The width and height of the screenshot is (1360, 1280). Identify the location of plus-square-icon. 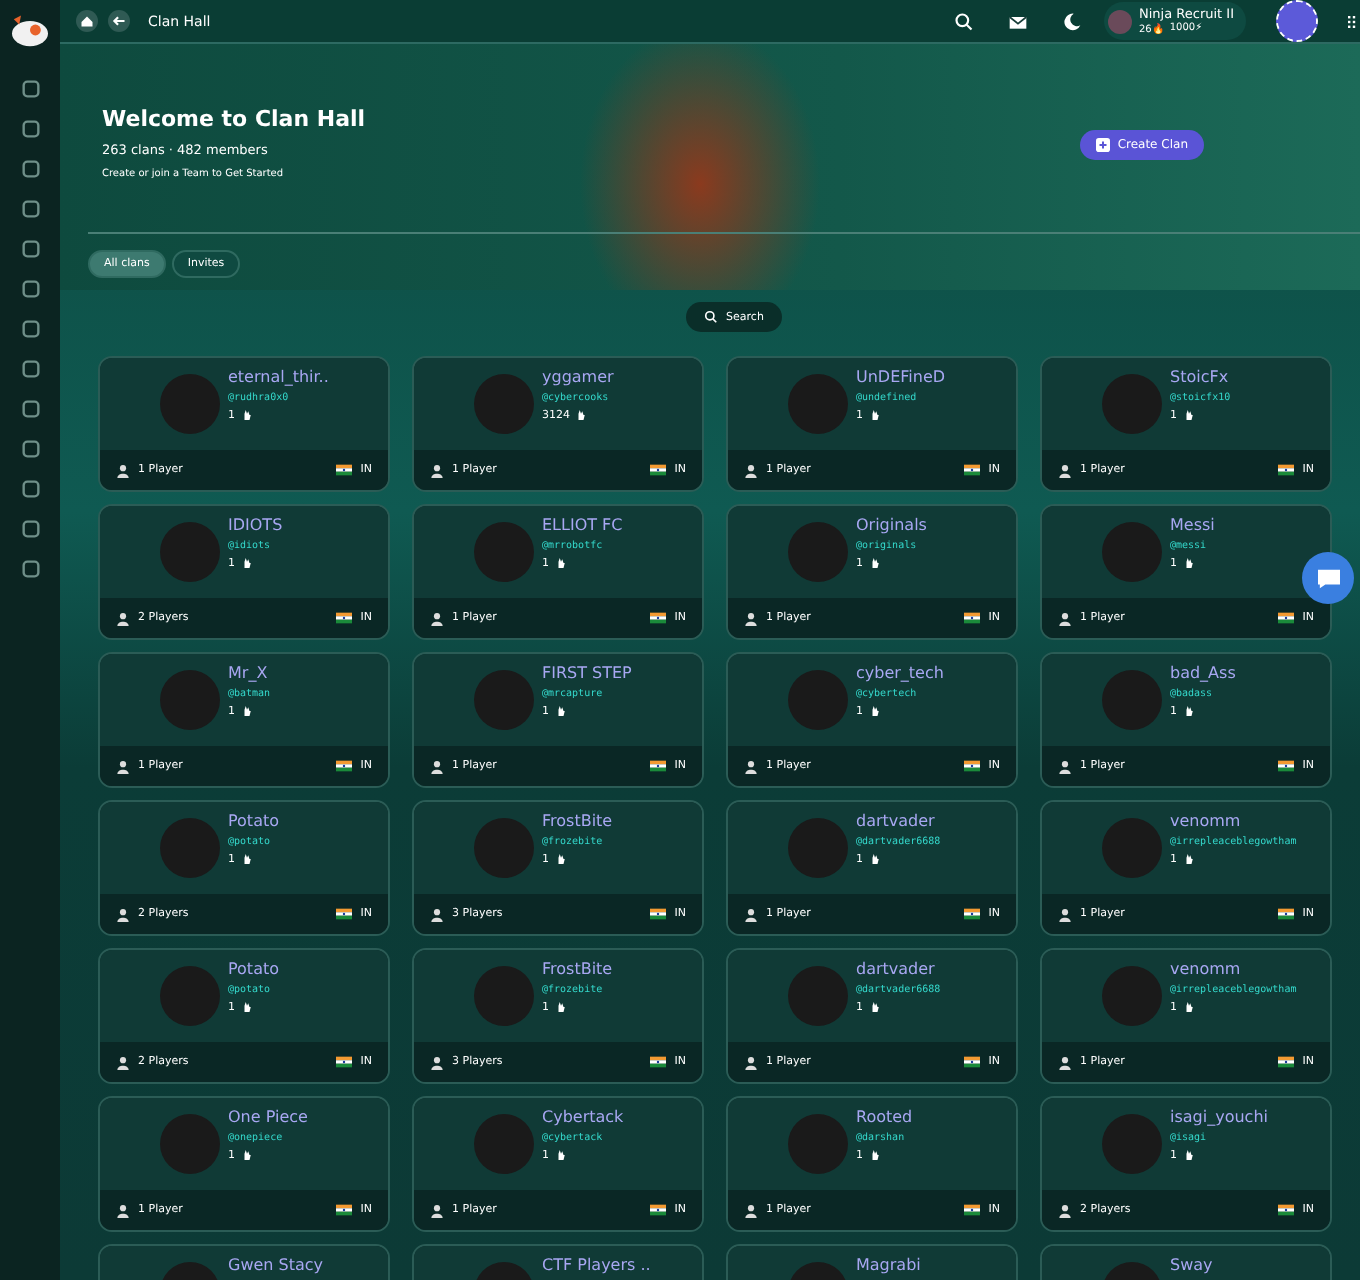
(1102, 145).